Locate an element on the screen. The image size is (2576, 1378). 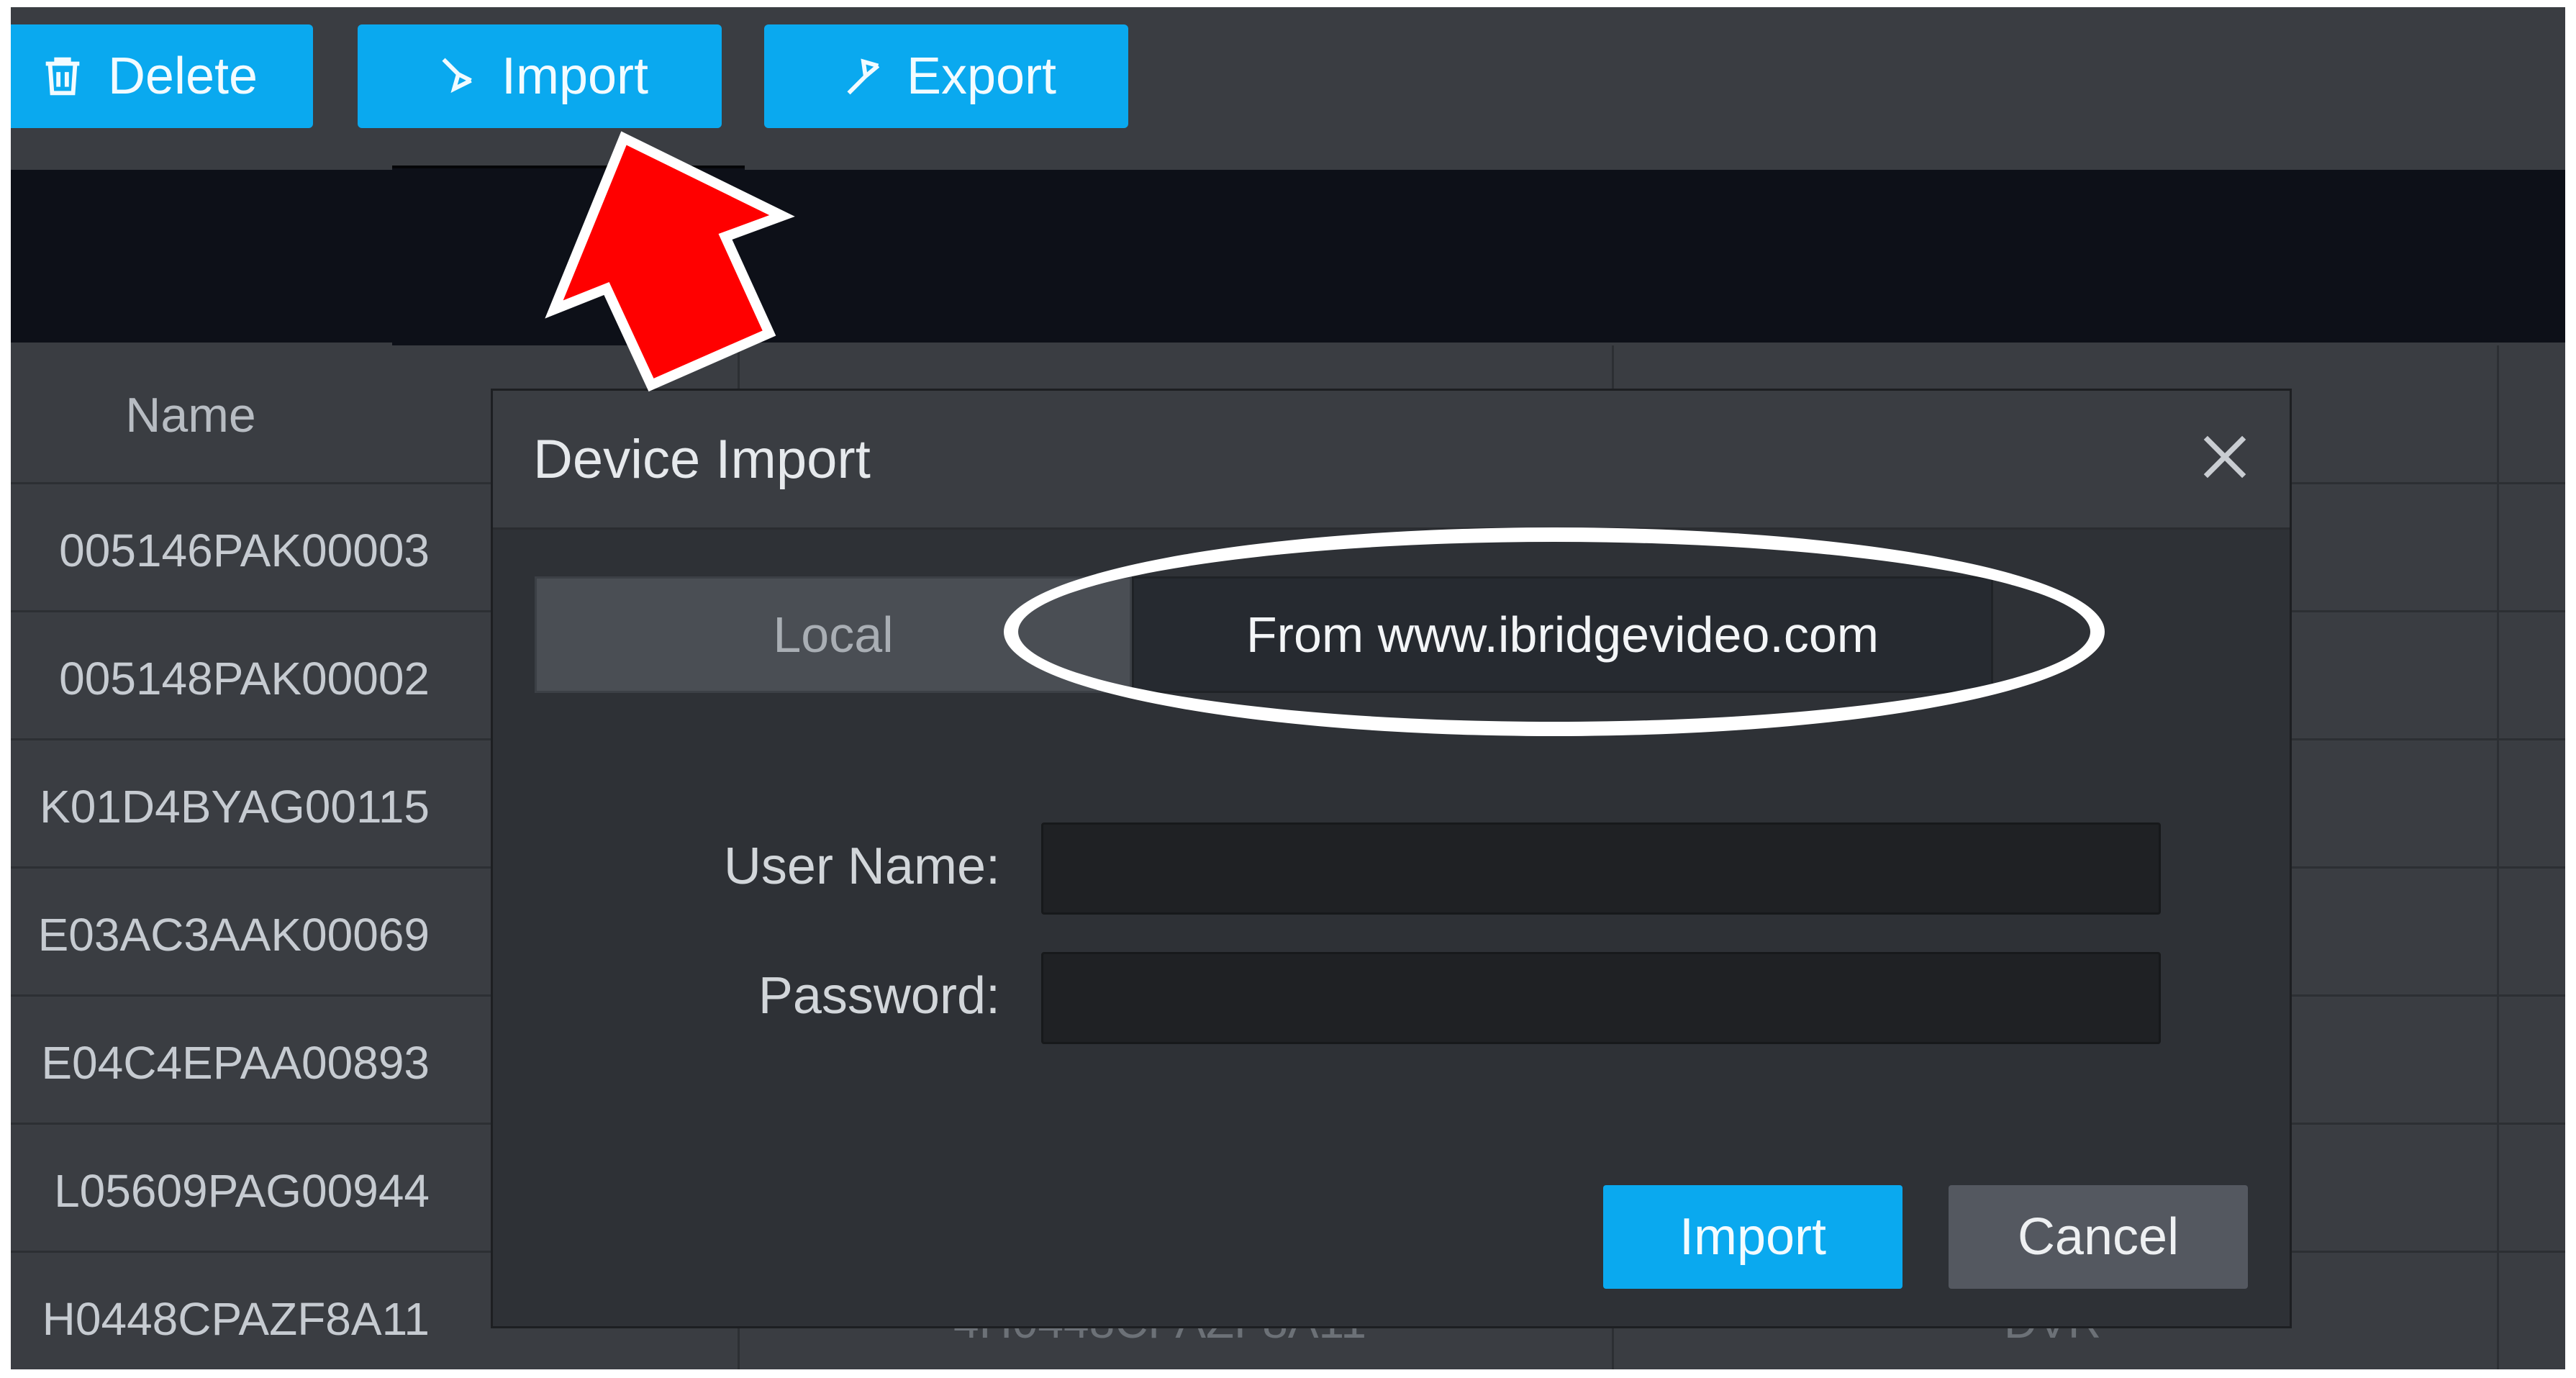
tab-local-label: Local is located at coordinates (833, 635).